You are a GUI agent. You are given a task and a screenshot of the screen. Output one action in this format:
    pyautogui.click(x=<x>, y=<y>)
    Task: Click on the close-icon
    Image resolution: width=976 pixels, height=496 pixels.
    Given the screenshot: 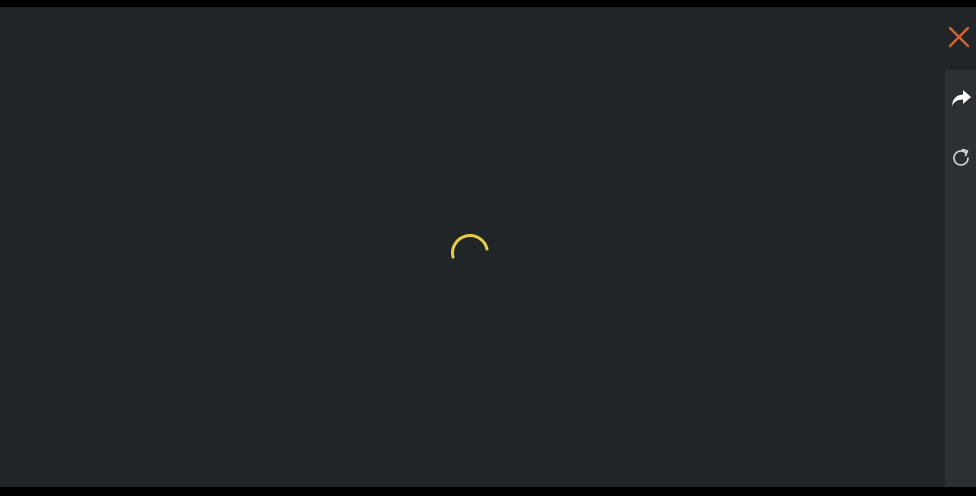 What is the action you would take?
    pyautogui.click(x=959, y=37)
    